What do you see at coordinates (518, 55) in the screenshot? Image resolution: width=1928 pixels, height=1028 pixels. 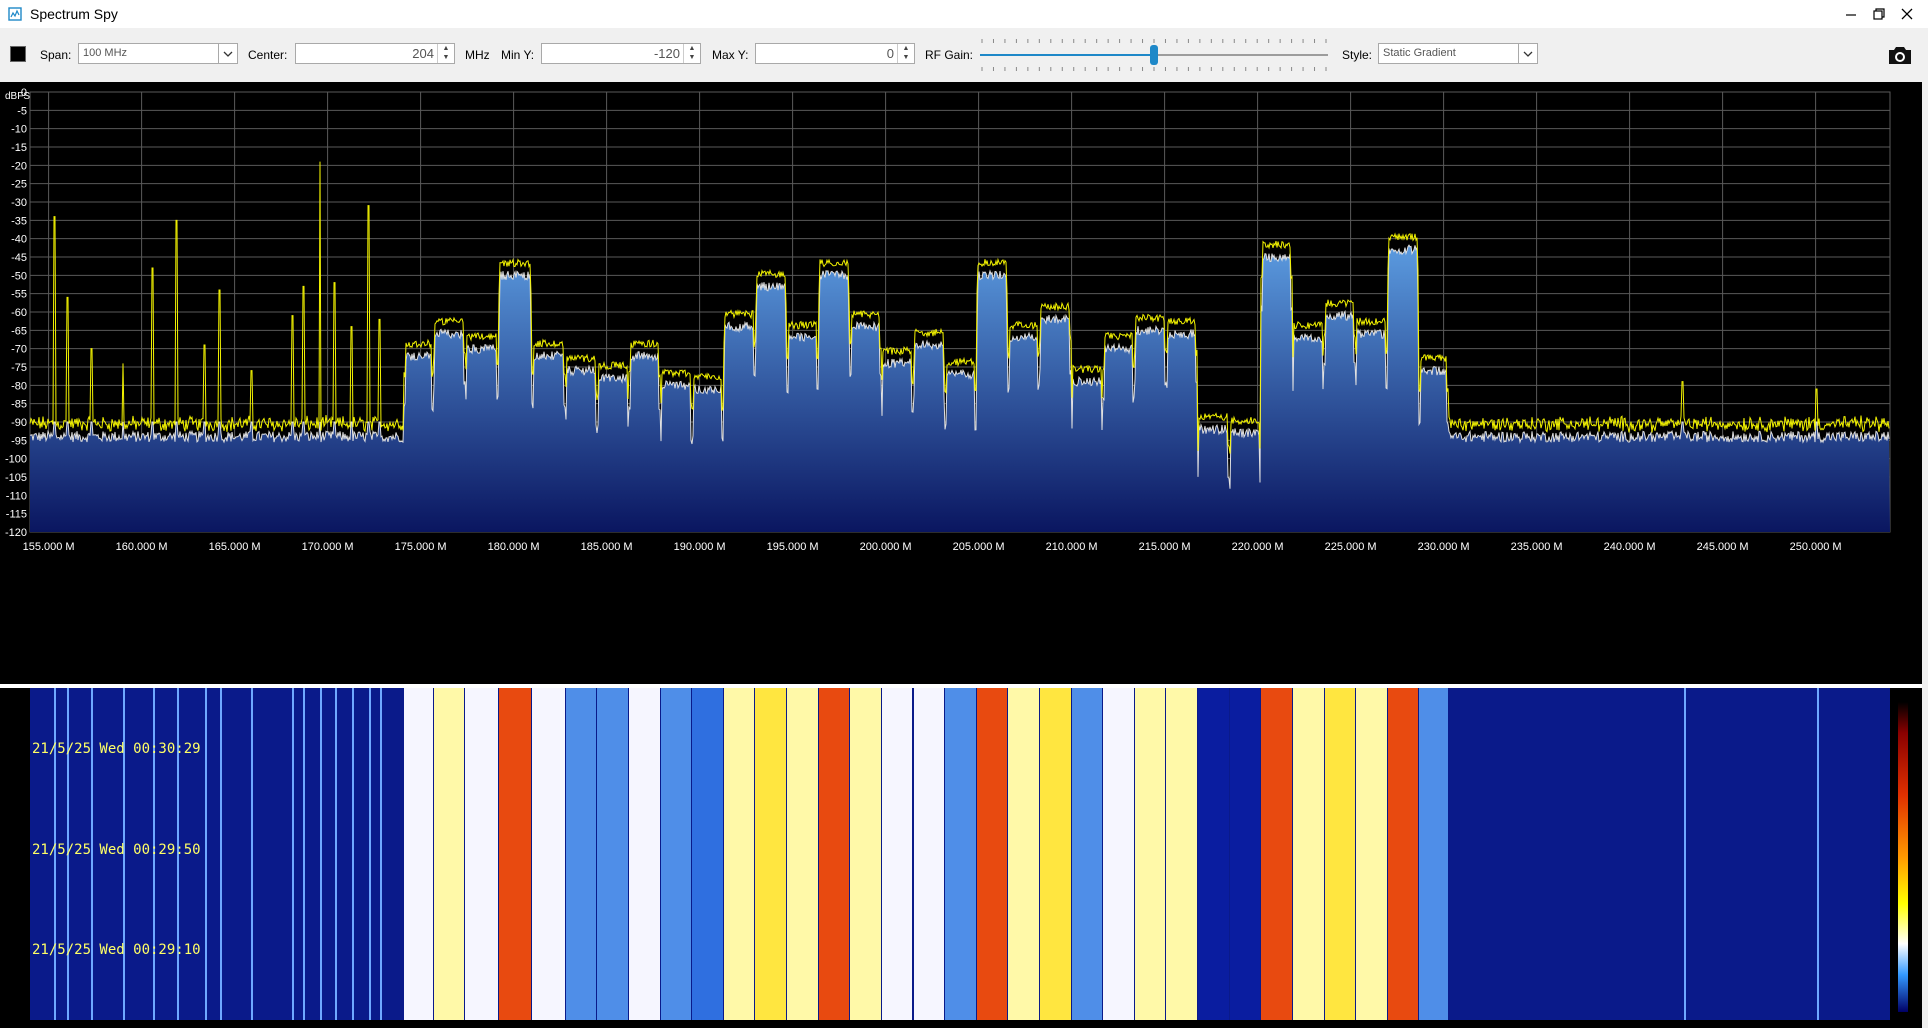 I see `min-y-label: Min Y:` at bounding box center [518, 55].